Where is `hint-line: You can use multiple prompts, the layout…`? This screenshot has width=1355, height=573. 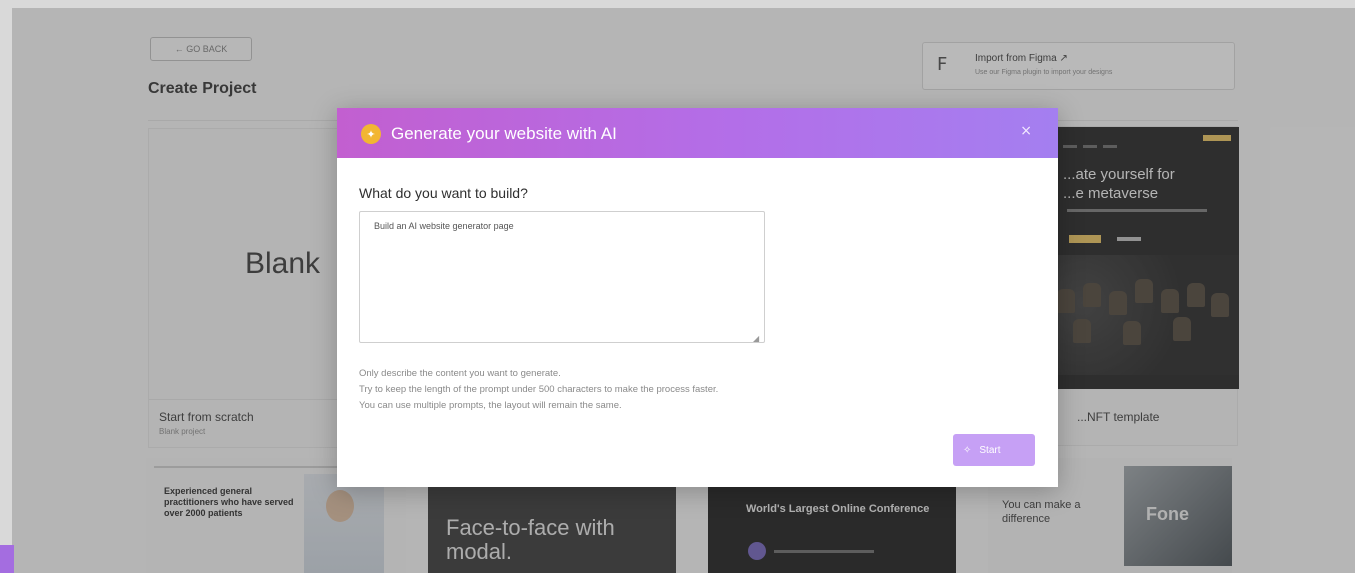
hint-line: You can use multiple prompts, the layout… is located at coordinates (490, 405).